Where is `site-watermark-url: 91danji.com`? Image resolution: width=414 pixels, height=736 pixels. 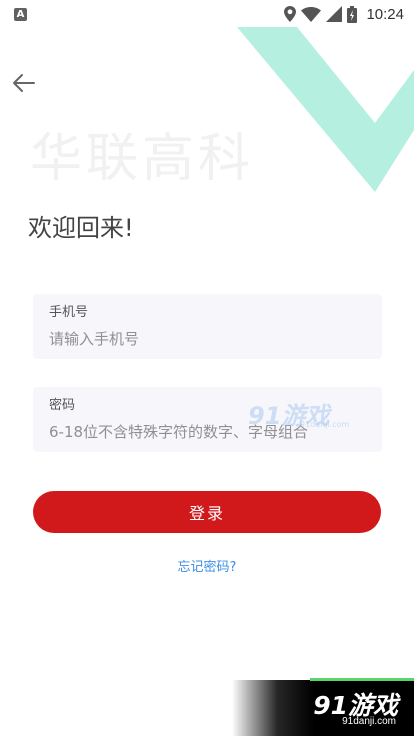
site-watermark-url: 91danji.com is located at coordinates (325, 424).